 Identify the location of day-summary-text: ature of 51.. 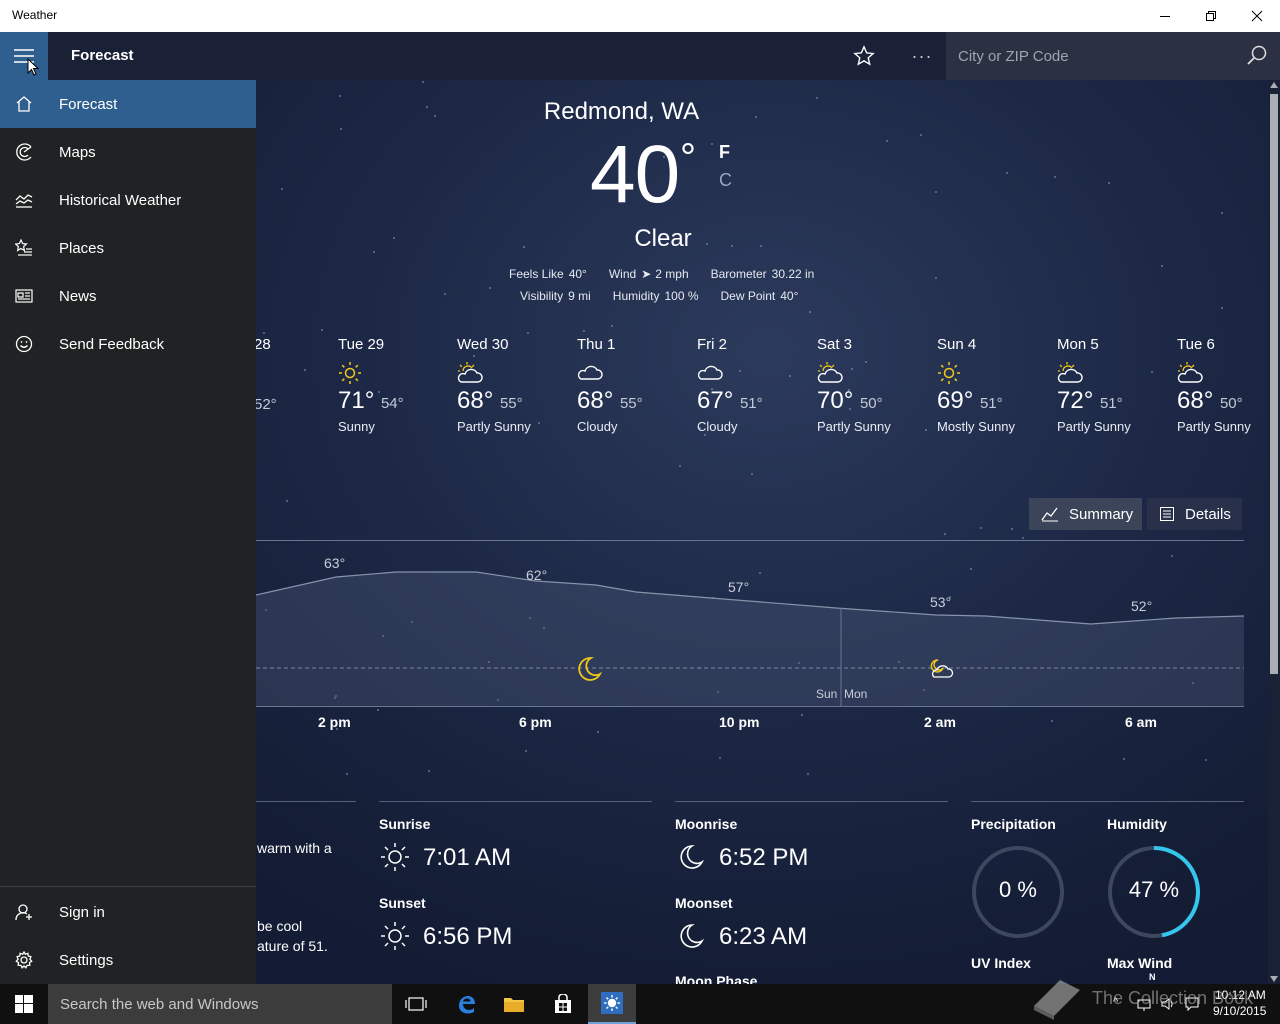
(292, 946).